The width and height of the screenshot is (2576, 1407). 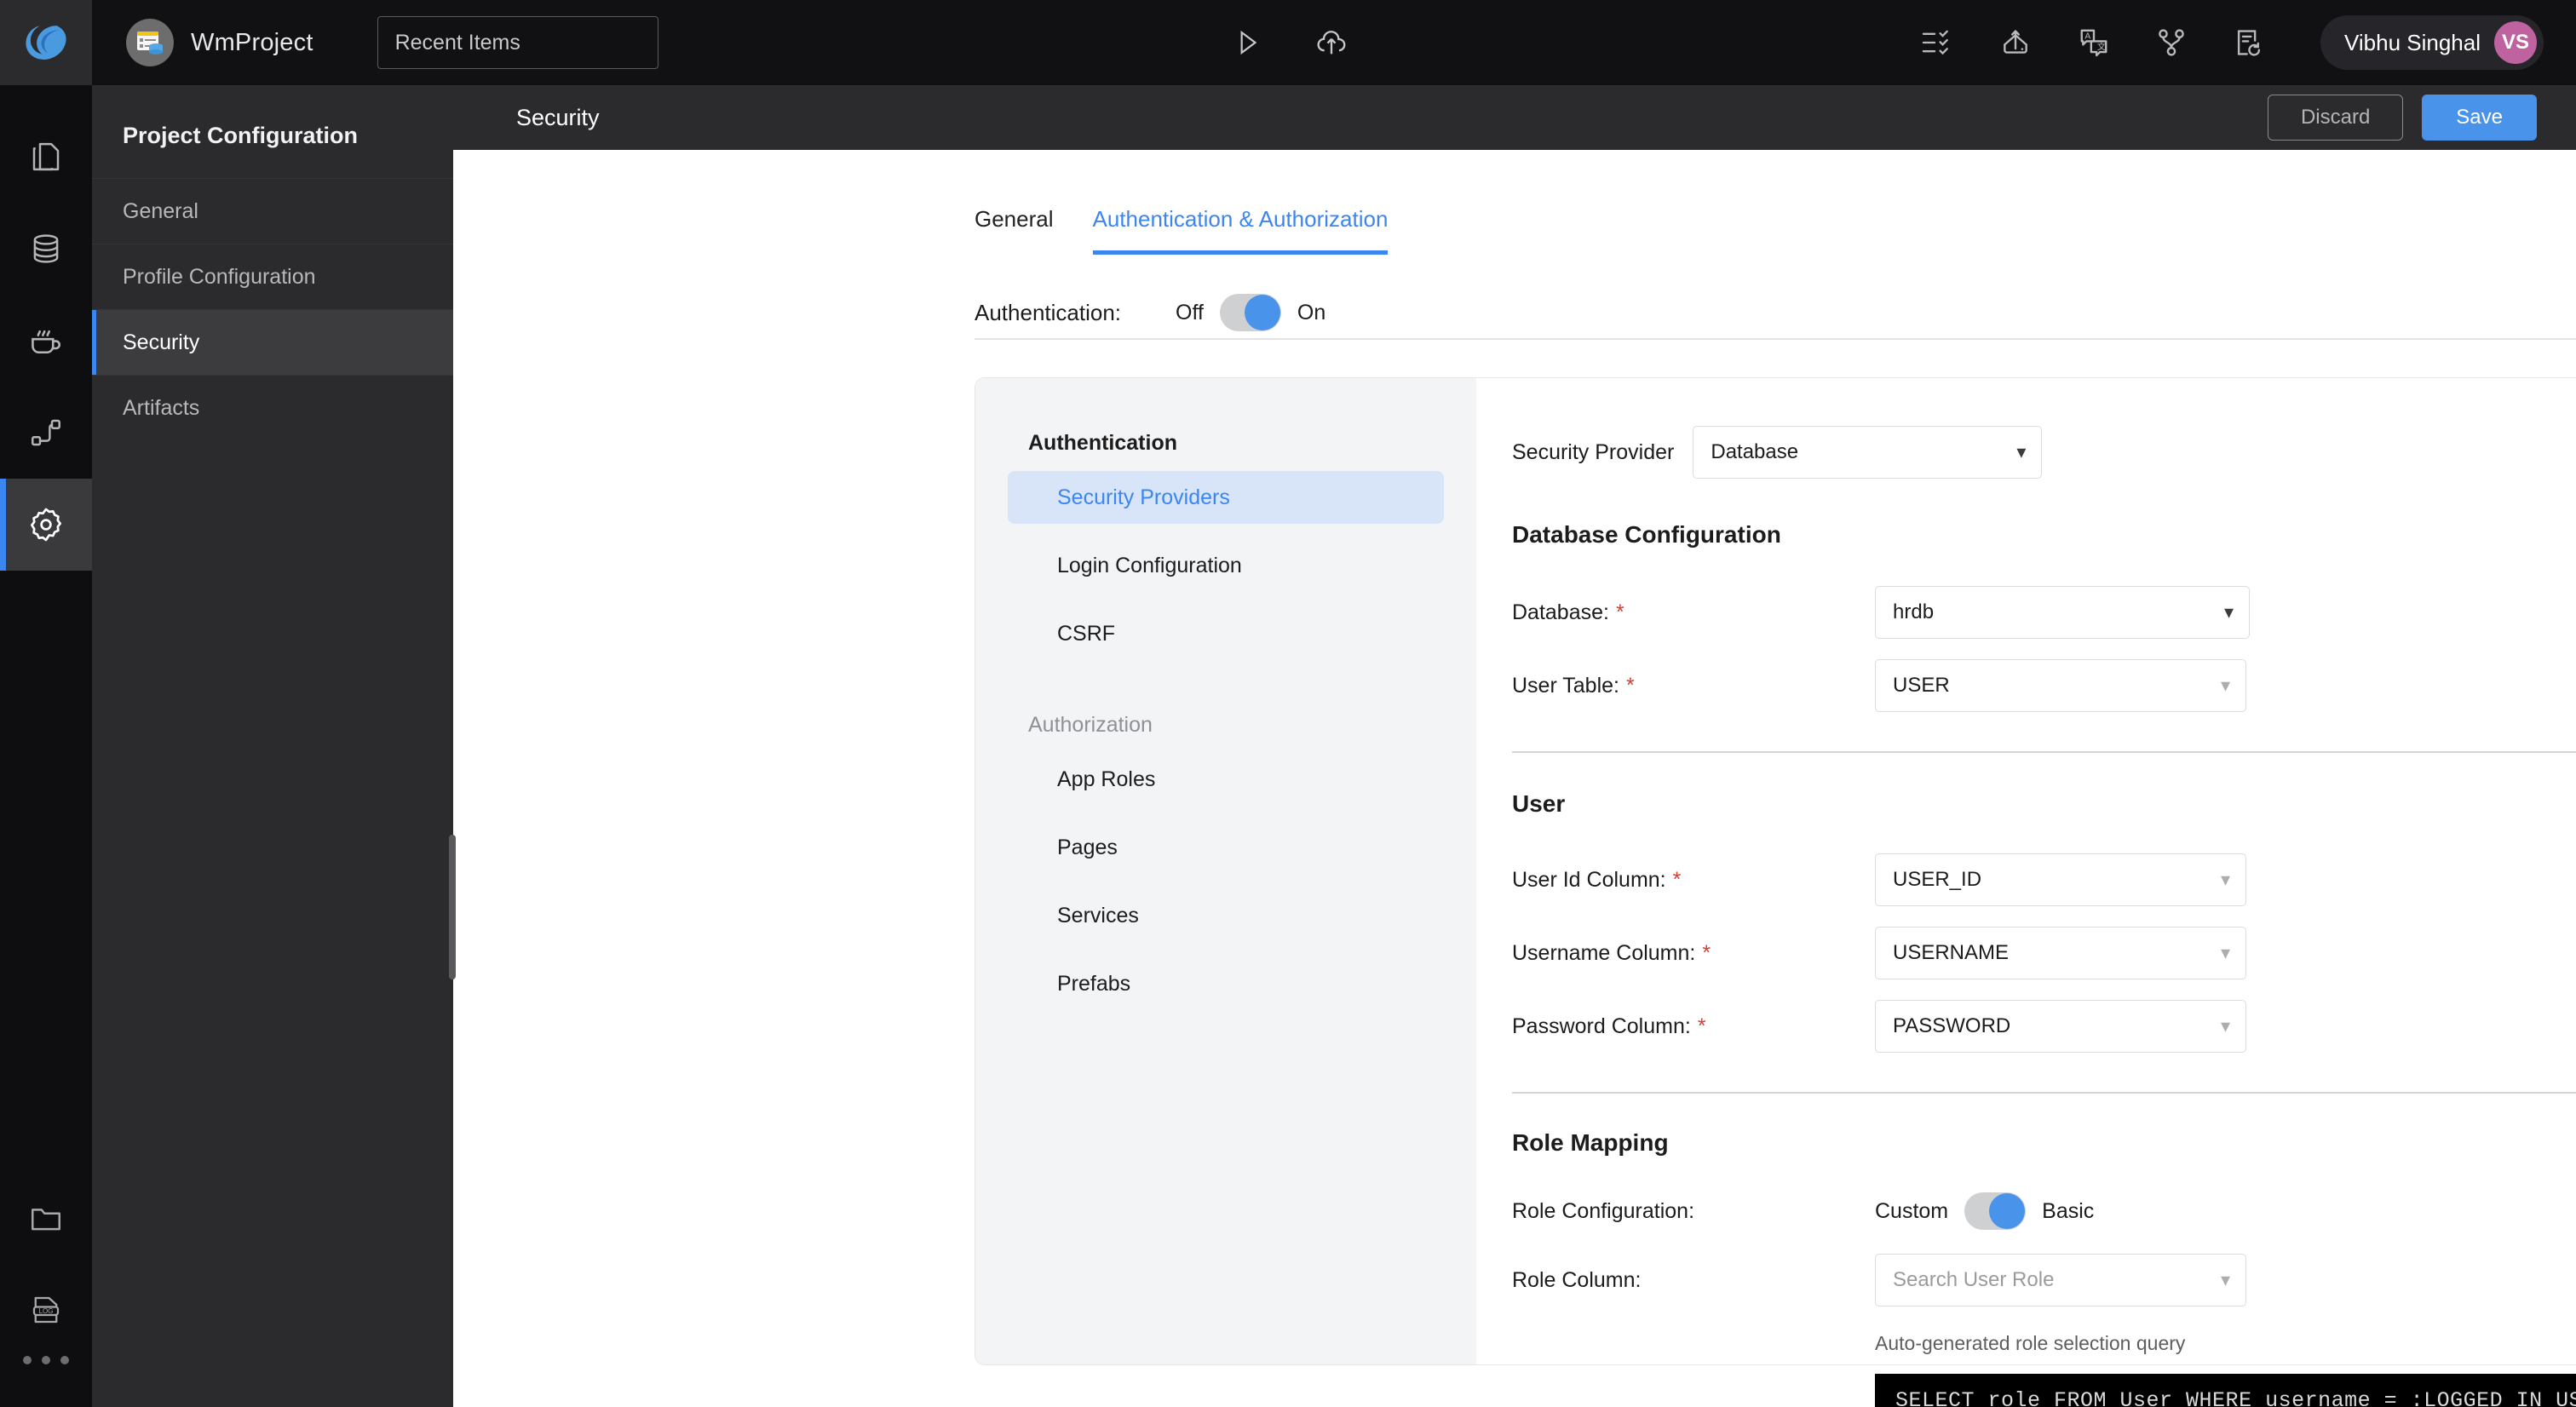 I want to click on role-configuration-row: Role Configuration: Custom Basic, so click(x=2044, y=1211).